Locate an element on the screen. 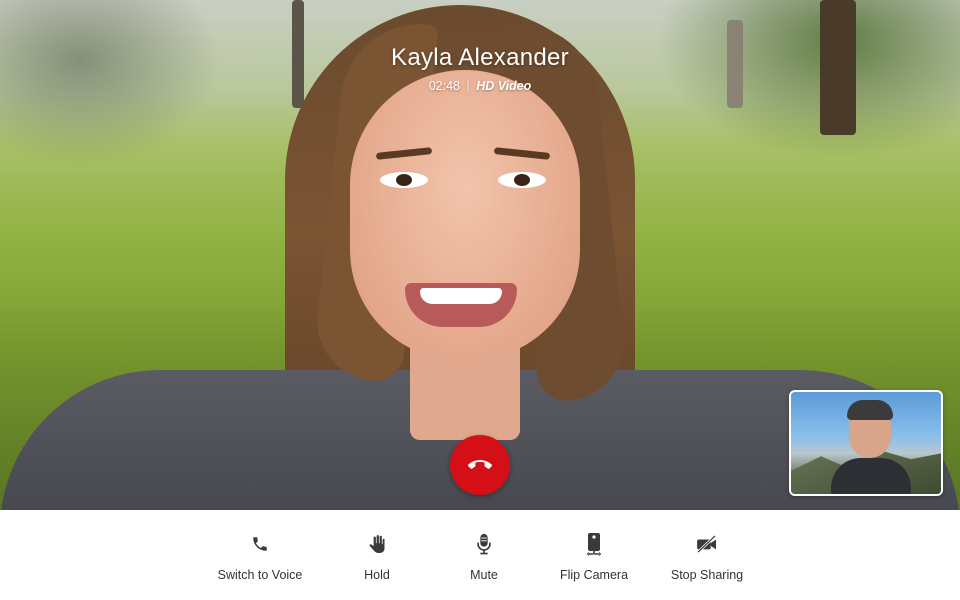 Image resolution: width=960 pixels, height=600 pixels. call-meta: 02:48 | HD Video is located at coordinates (480, 86).